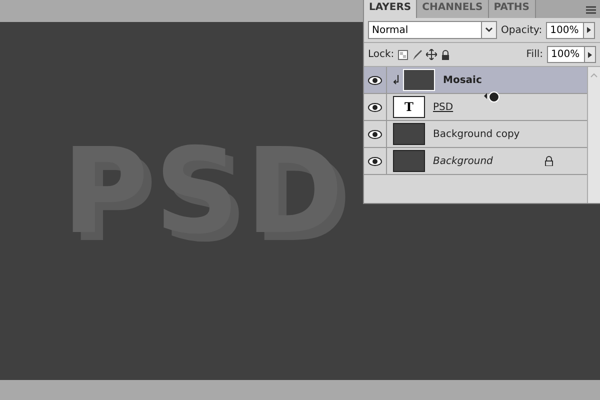 The width and height of the screenshot is (600, 400). Describe the element at coordinates (492, 97) in the screenshot. I see `cursor-icon` at that location.